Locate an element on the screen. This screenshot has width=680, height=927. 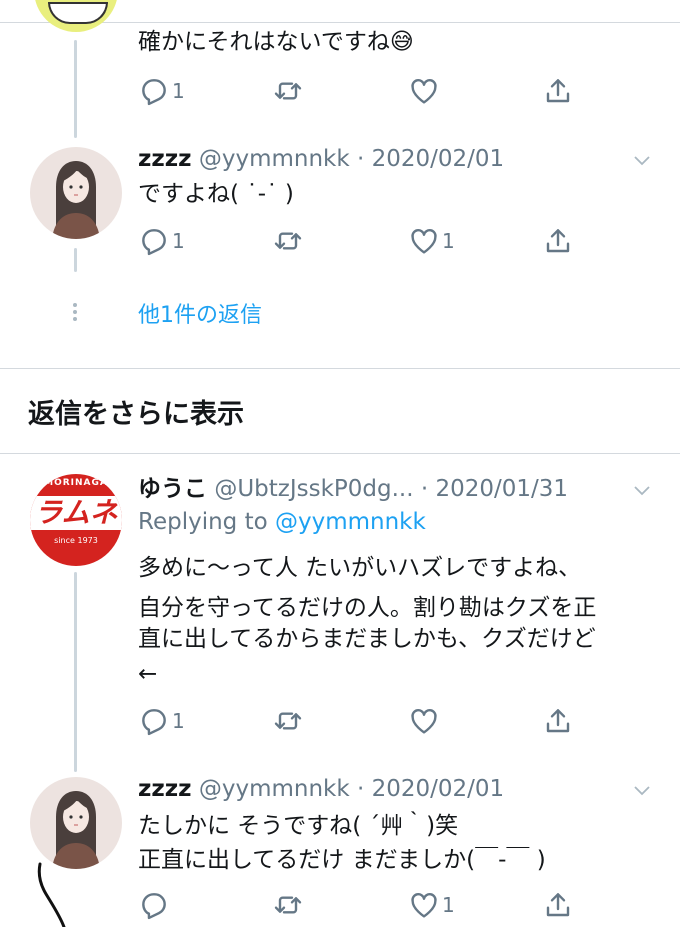
tweet-text-line: 多めに〜って人 たいがいハズレですよね、 is located at coordinates (360, 568).